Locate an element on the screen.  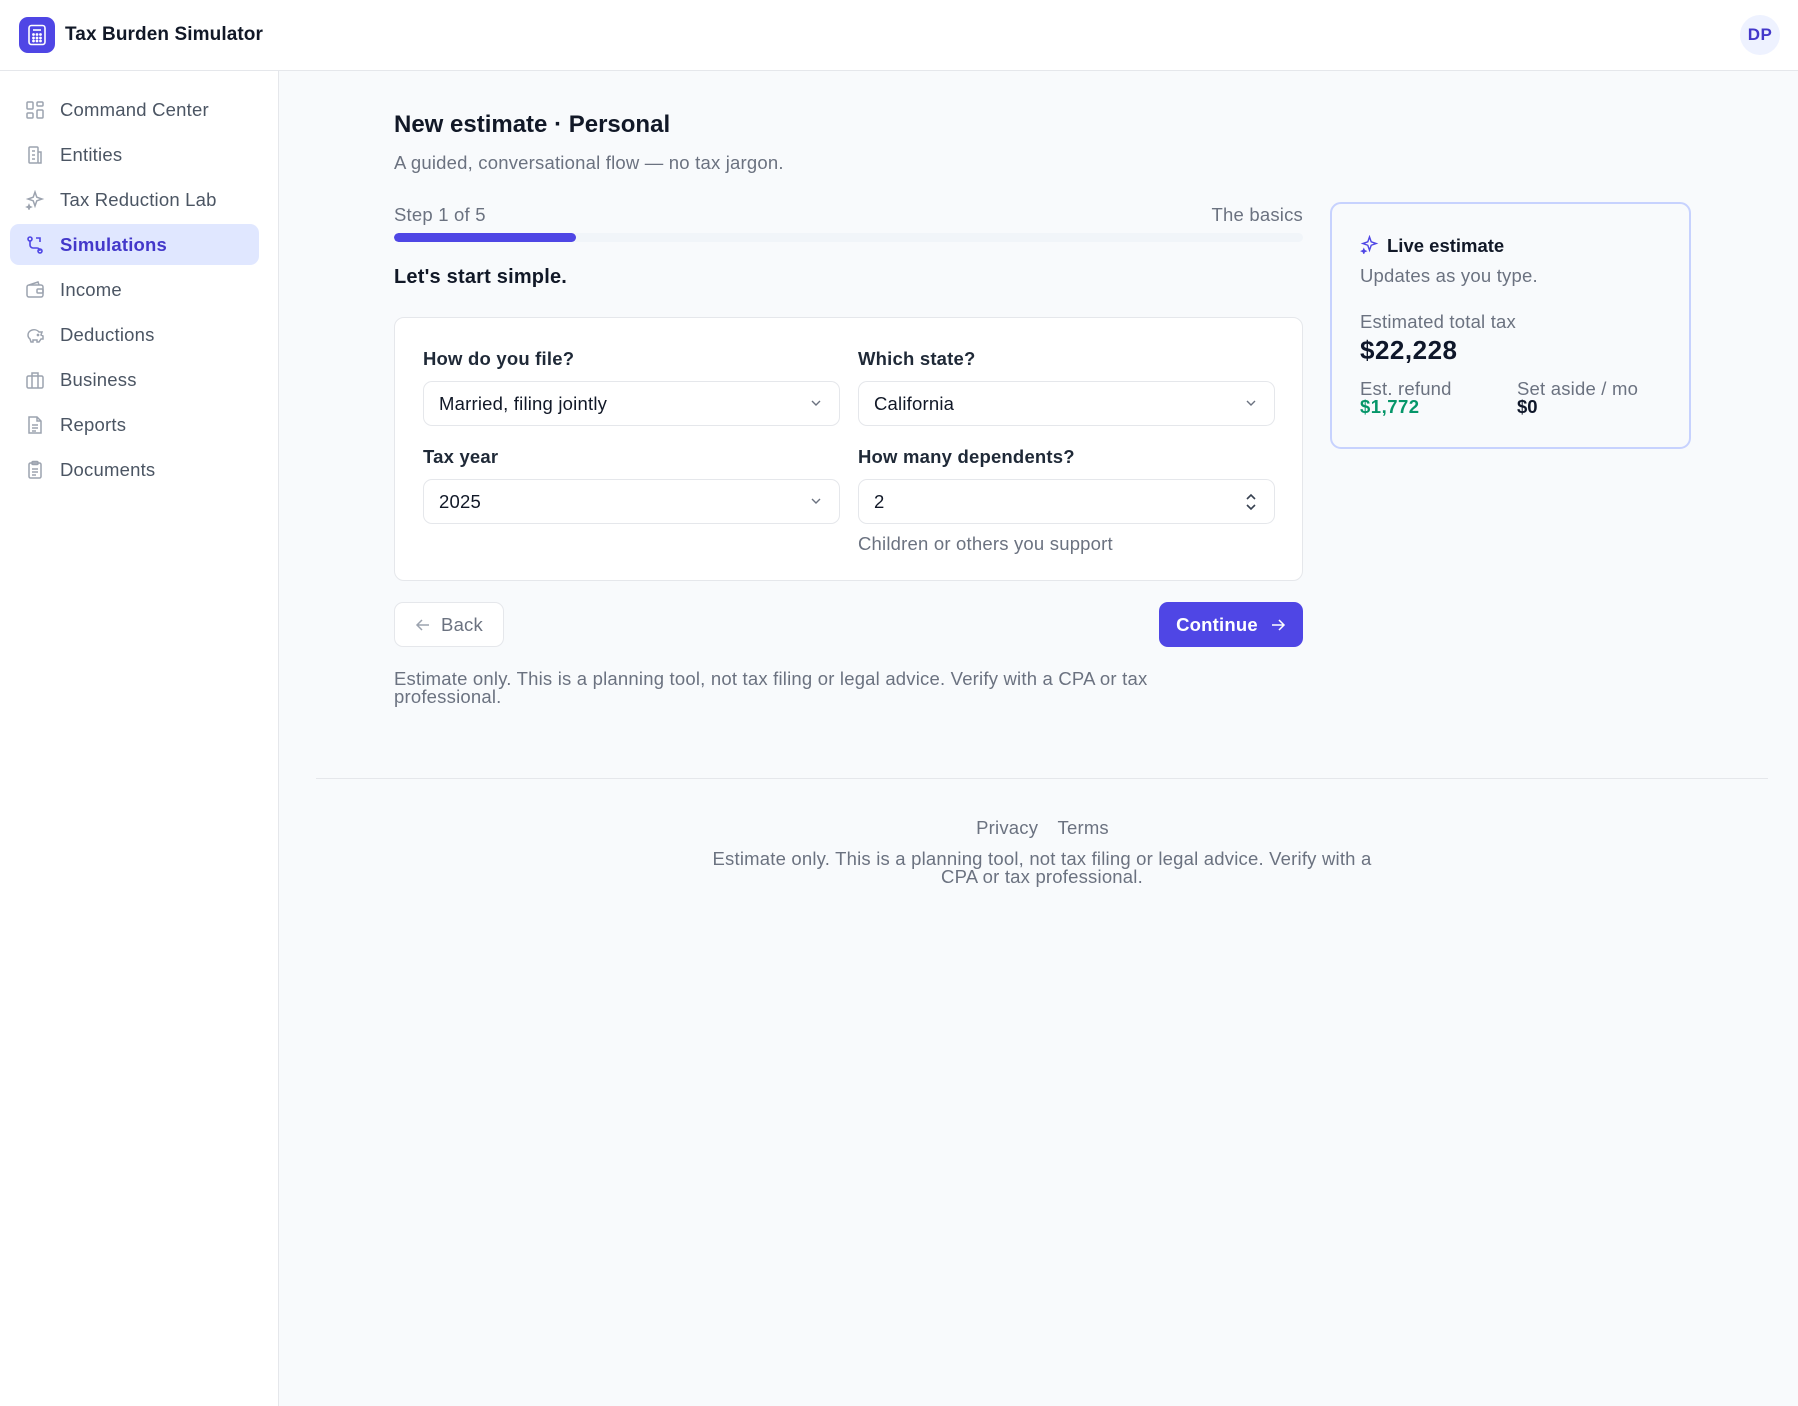
live-estimate-subtitle: Updates as you type. is located at coordinates (1449, 275).